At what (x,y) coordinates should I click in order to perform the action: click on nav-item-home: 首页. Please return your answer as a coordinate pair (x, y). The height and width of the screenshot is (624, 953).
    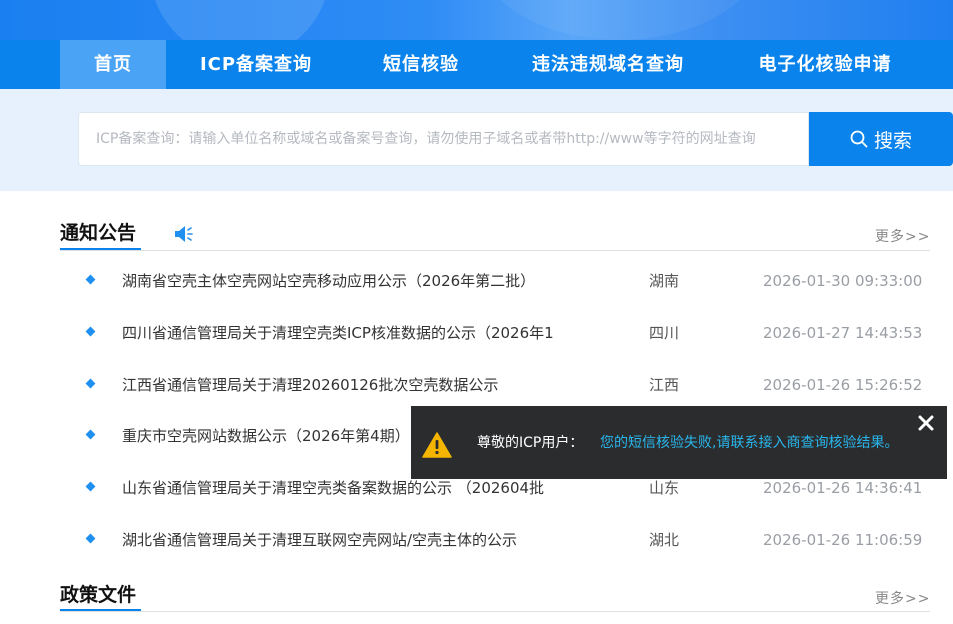
    Looking at the image, I should click on (113, 64).